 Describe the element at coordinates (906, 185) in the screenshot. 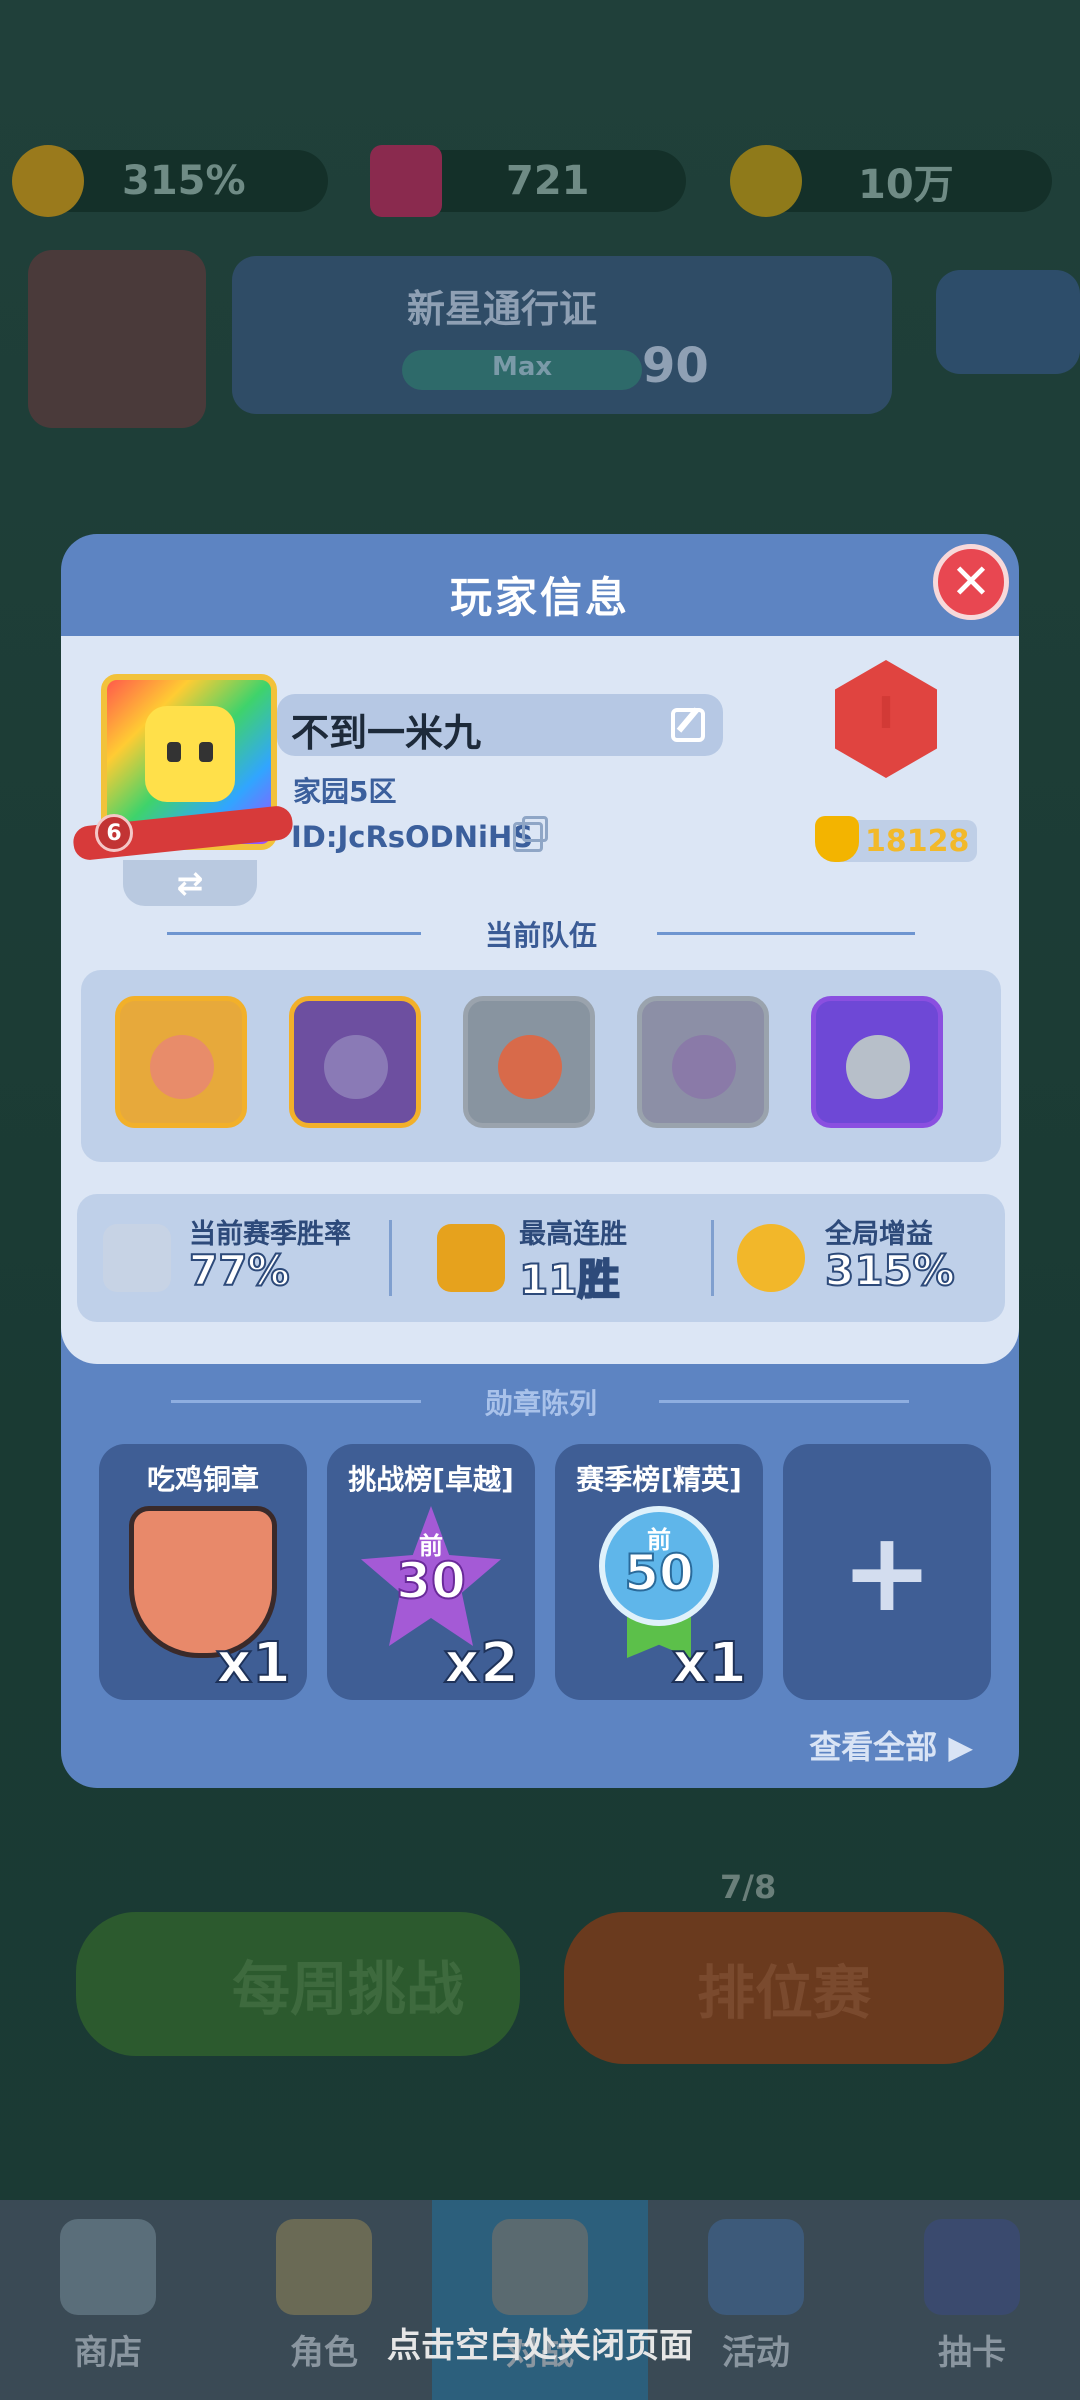

I see `coin-value: 10万` at that location.